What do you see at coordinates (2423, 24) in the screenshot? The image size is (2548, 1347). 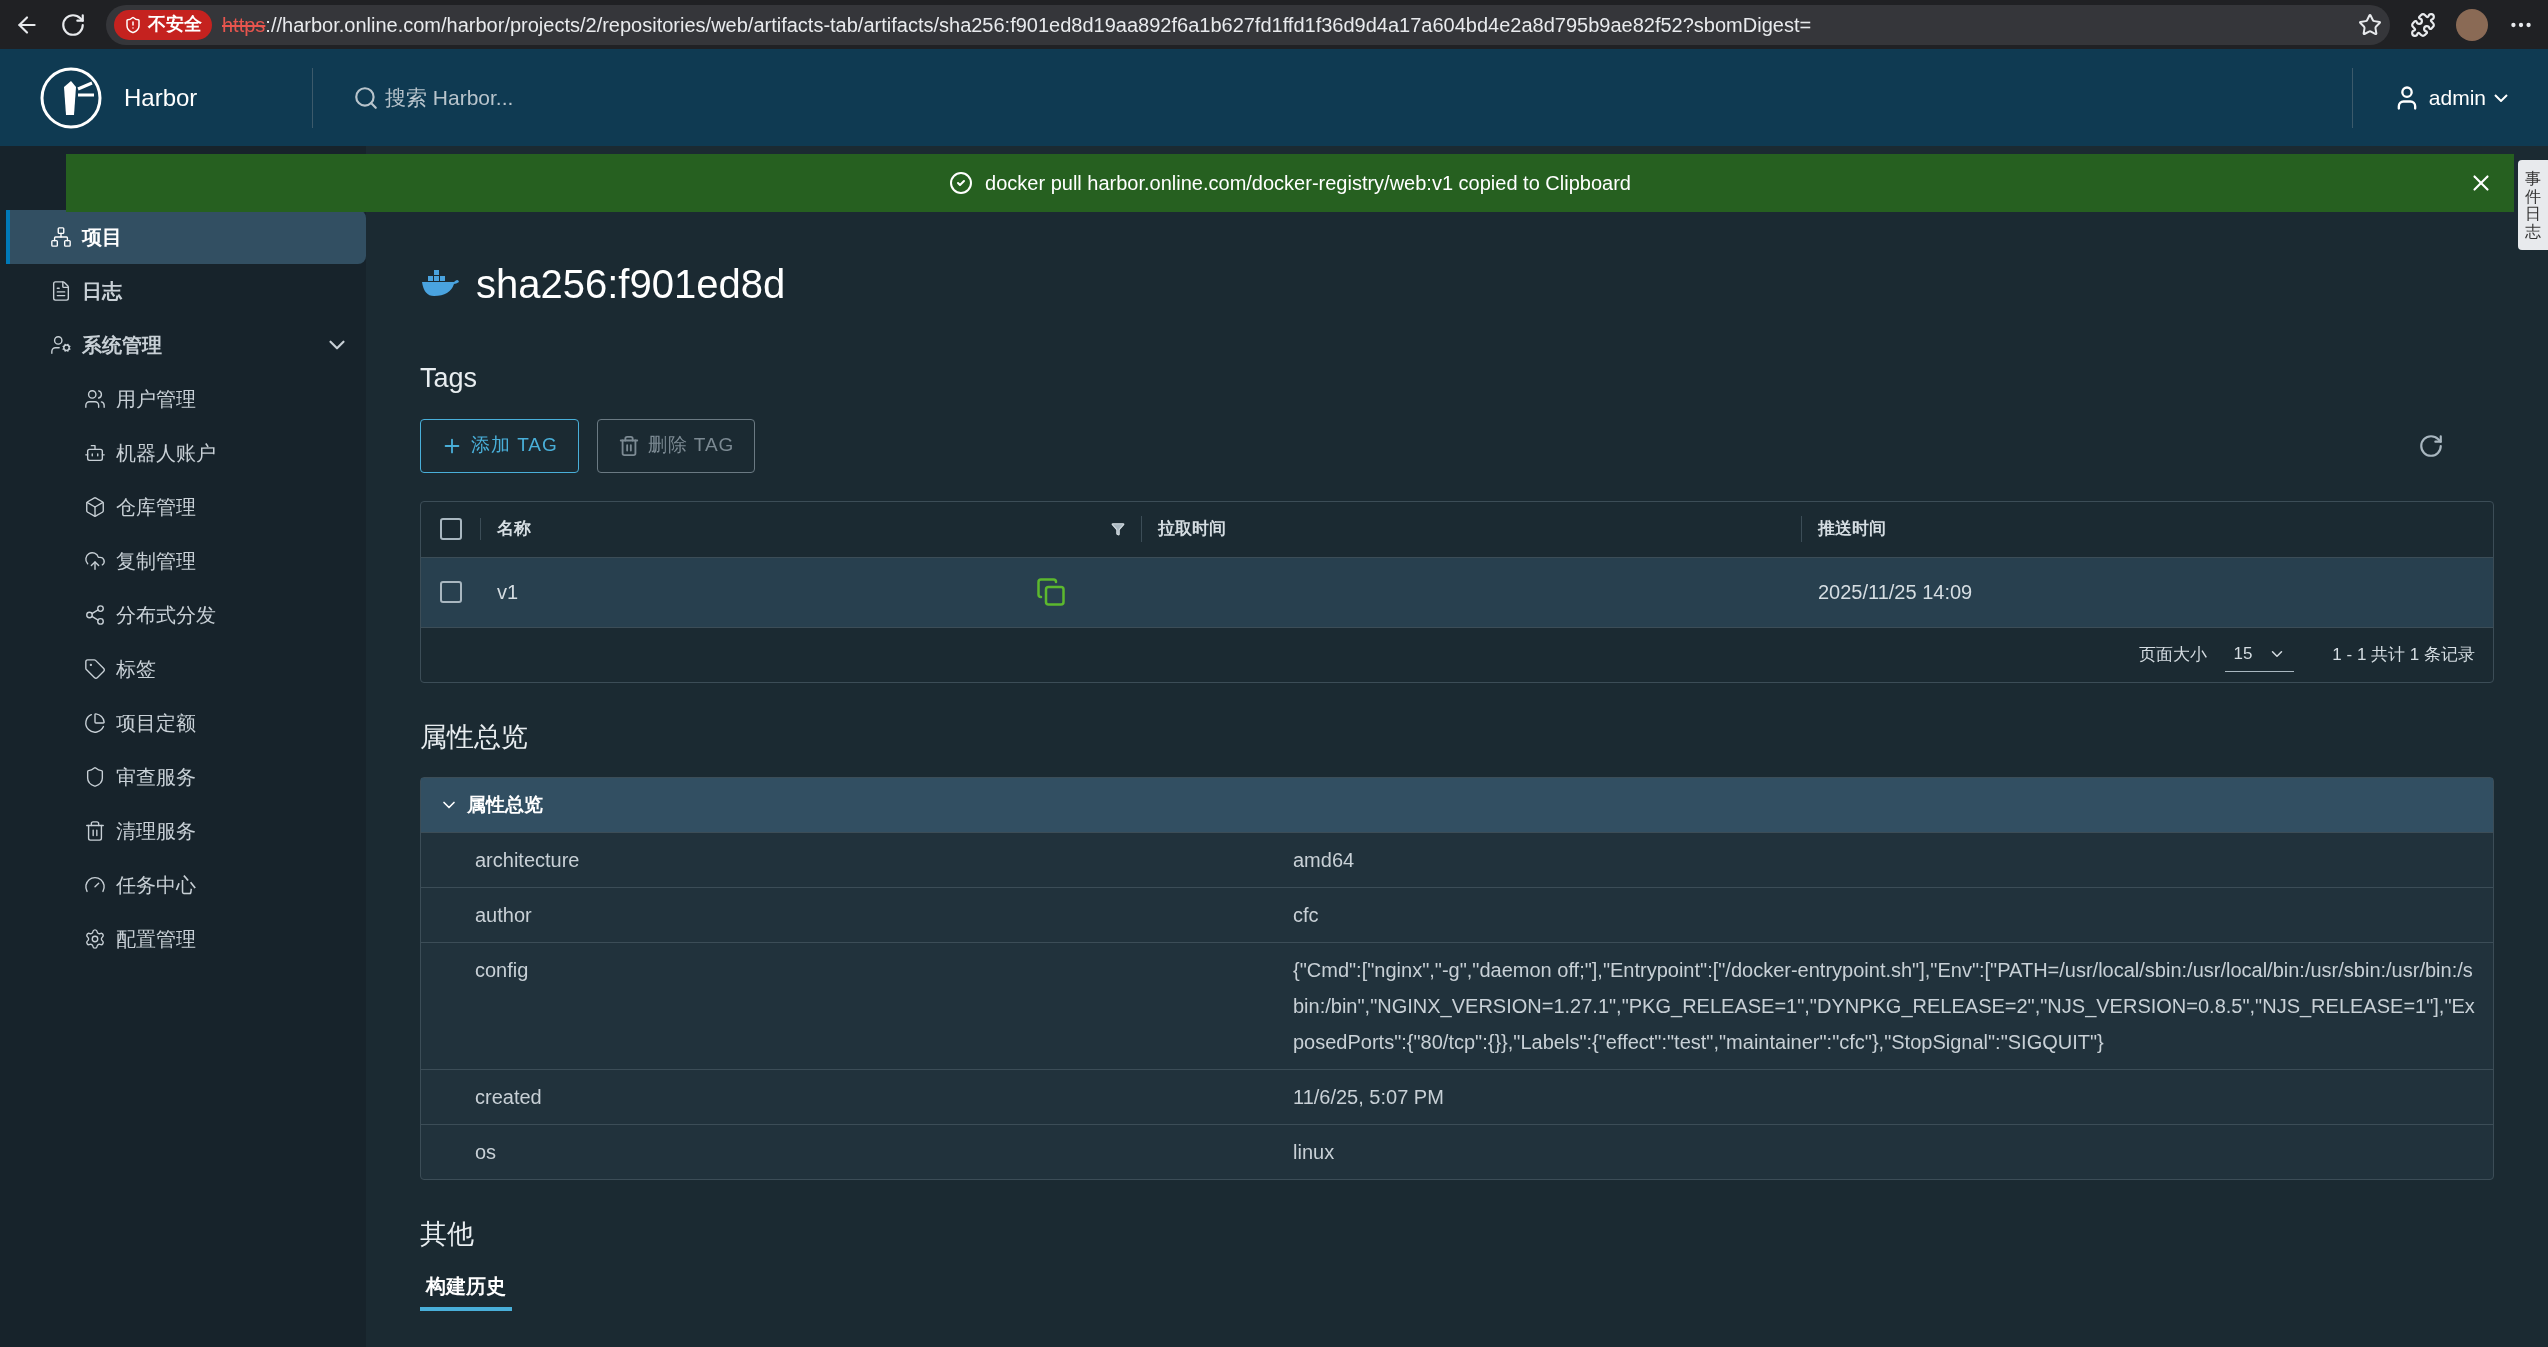 I see `extensions-icon` at bounding box center [2423, 24].